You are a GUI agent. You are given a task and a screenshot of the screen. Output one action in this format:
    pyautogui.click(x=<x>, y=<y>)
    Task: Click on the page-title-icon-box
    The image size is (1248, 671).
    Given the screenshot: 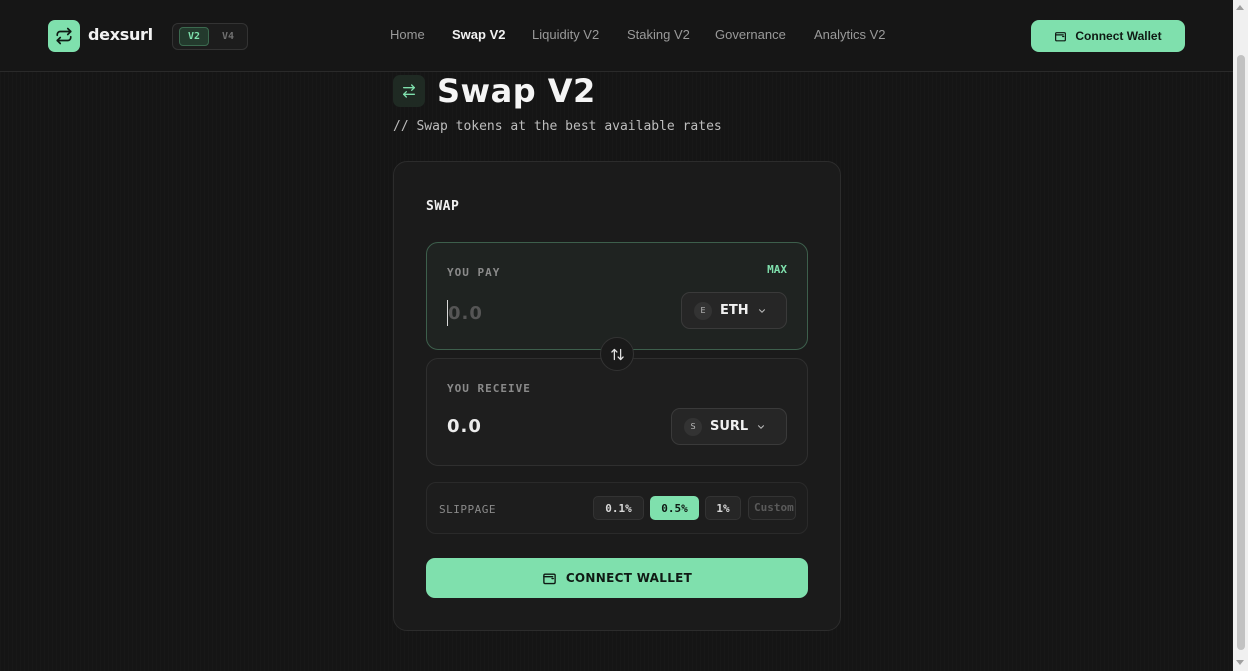 What is the action you would take?
    pyautogui.click(x=409, y=91)
    